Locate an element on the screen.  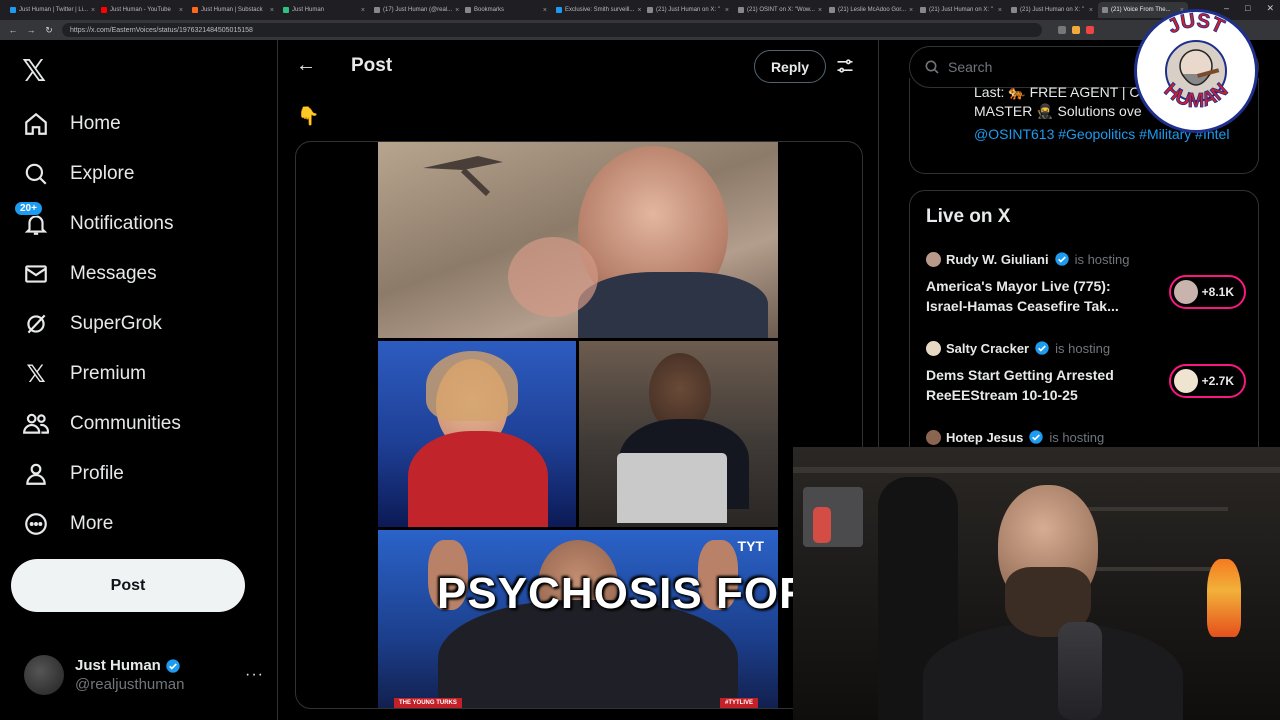
logo-text-top: JUST is located at coordinates (1196, 25).